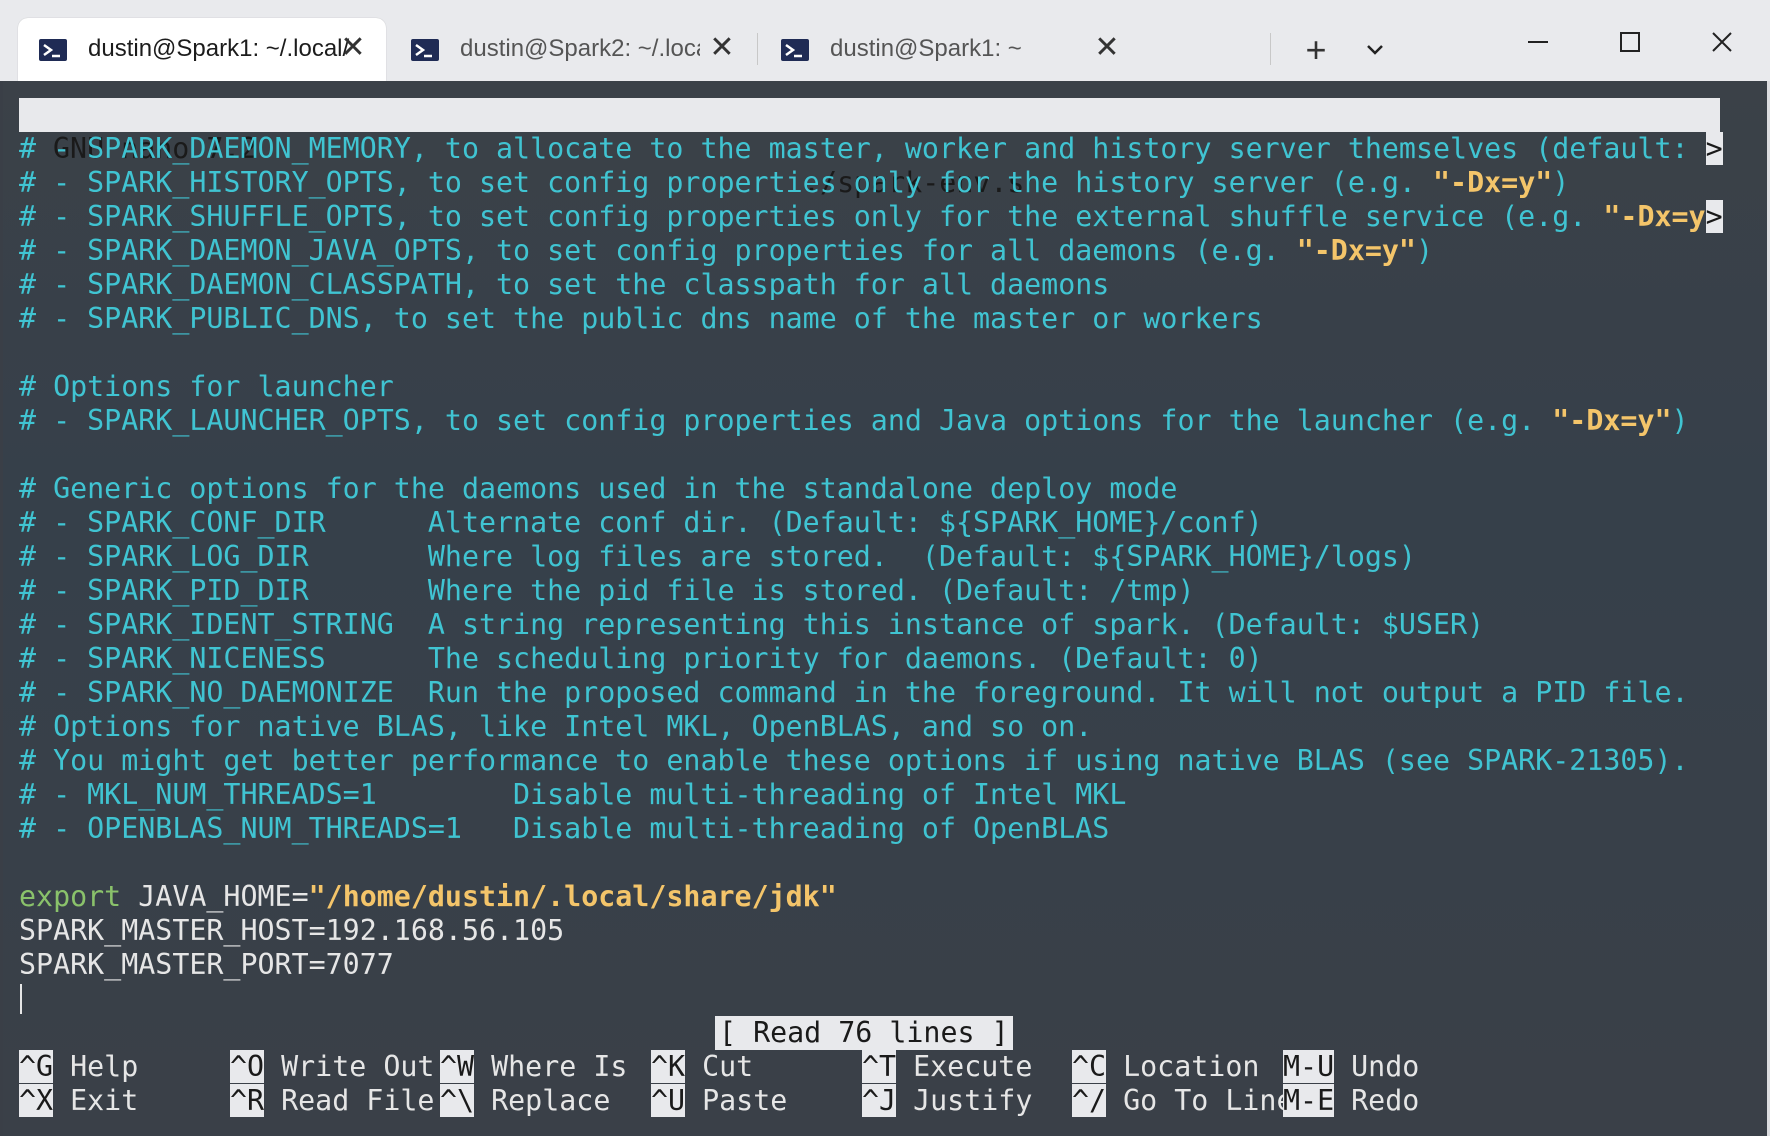 This screenshot has width=1770, height=1136. What do you see at coordinates (1200, 1100) in the screenshot?
I see `shortcut-label: Go To Line` at bounding box center [1200, 1100].